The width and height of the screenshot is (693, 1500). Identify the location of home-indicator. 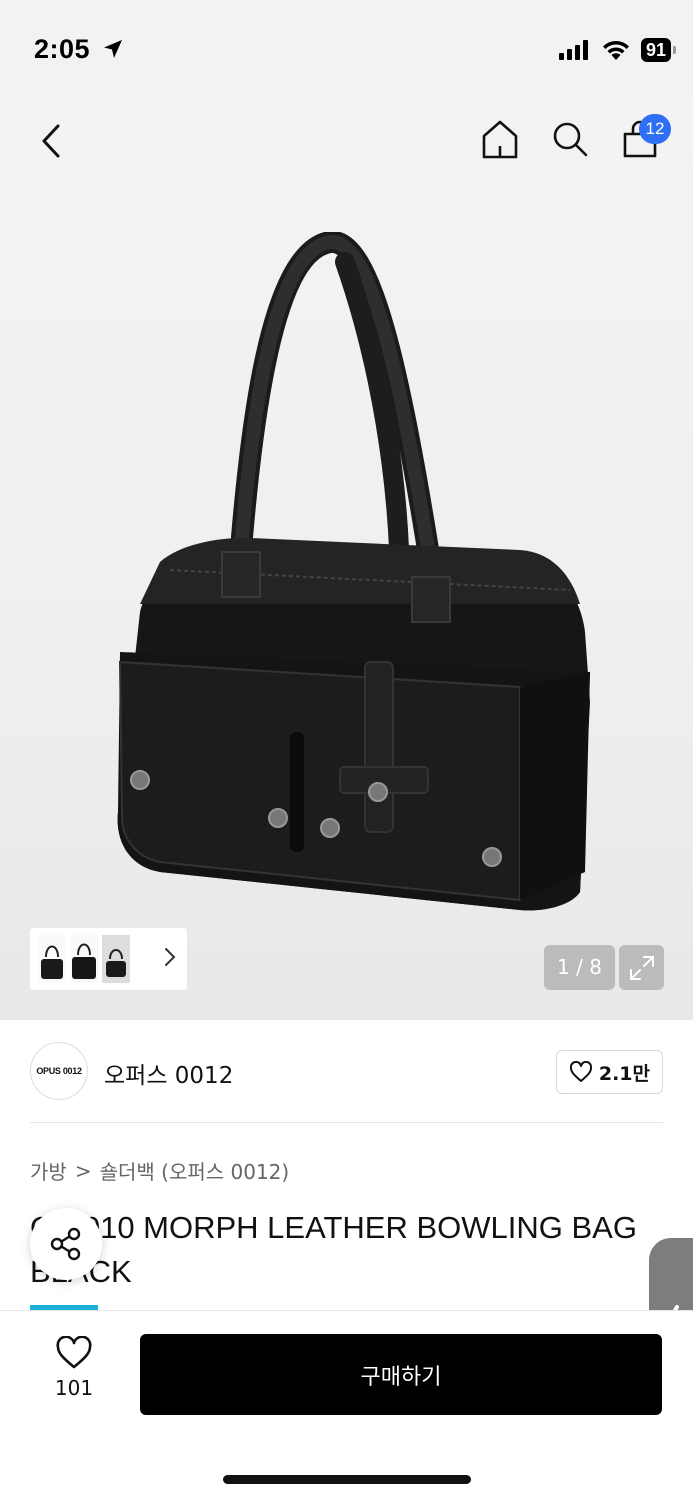
(347, 1479).